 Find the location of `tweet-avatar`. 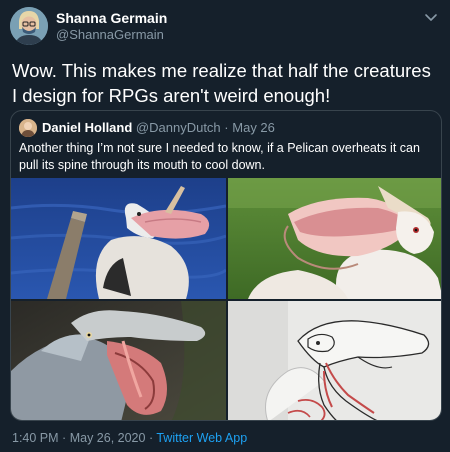

tweet-avatar is located at coordinates (29, 26).